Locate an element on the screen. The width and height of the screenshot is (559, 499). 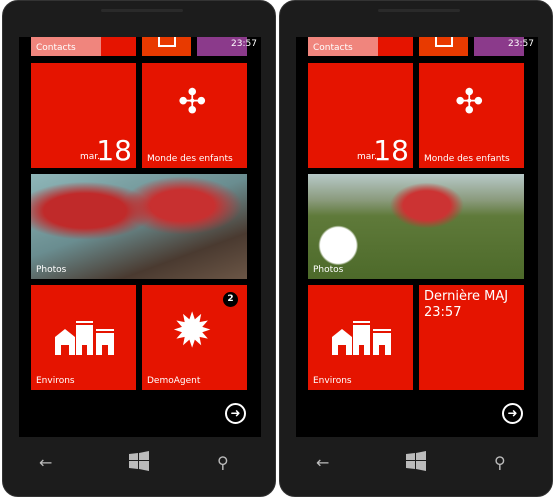
tile-live-update: Dernière MAJ 23:57 is located at coordinates (471, 337).